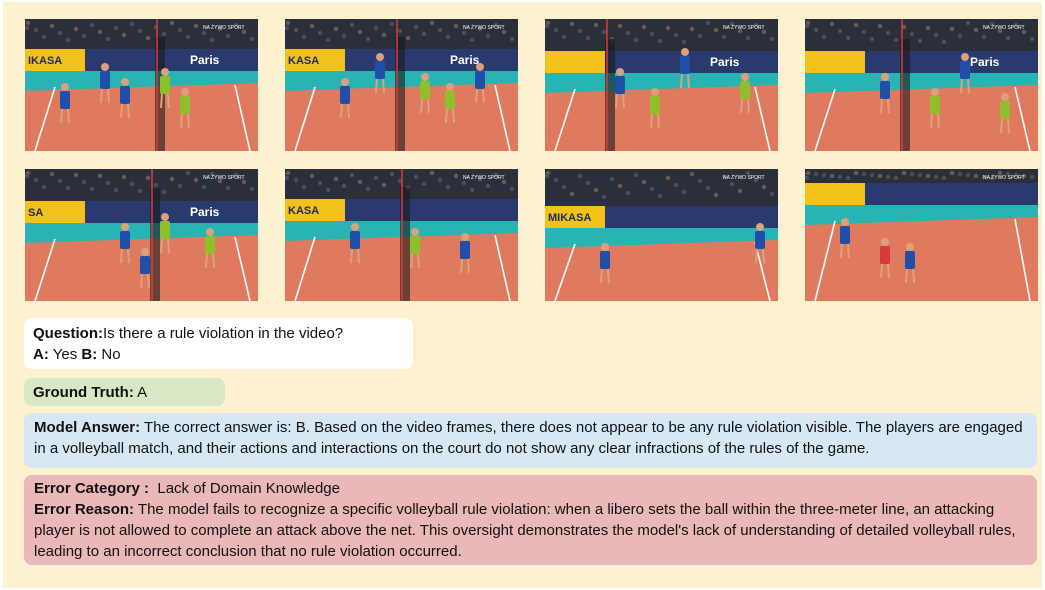 This screenshot has height=590, width=1045. Describe the element at coordinates (109, 354) in the screenshot. I see `option-b-text: No` at that location.